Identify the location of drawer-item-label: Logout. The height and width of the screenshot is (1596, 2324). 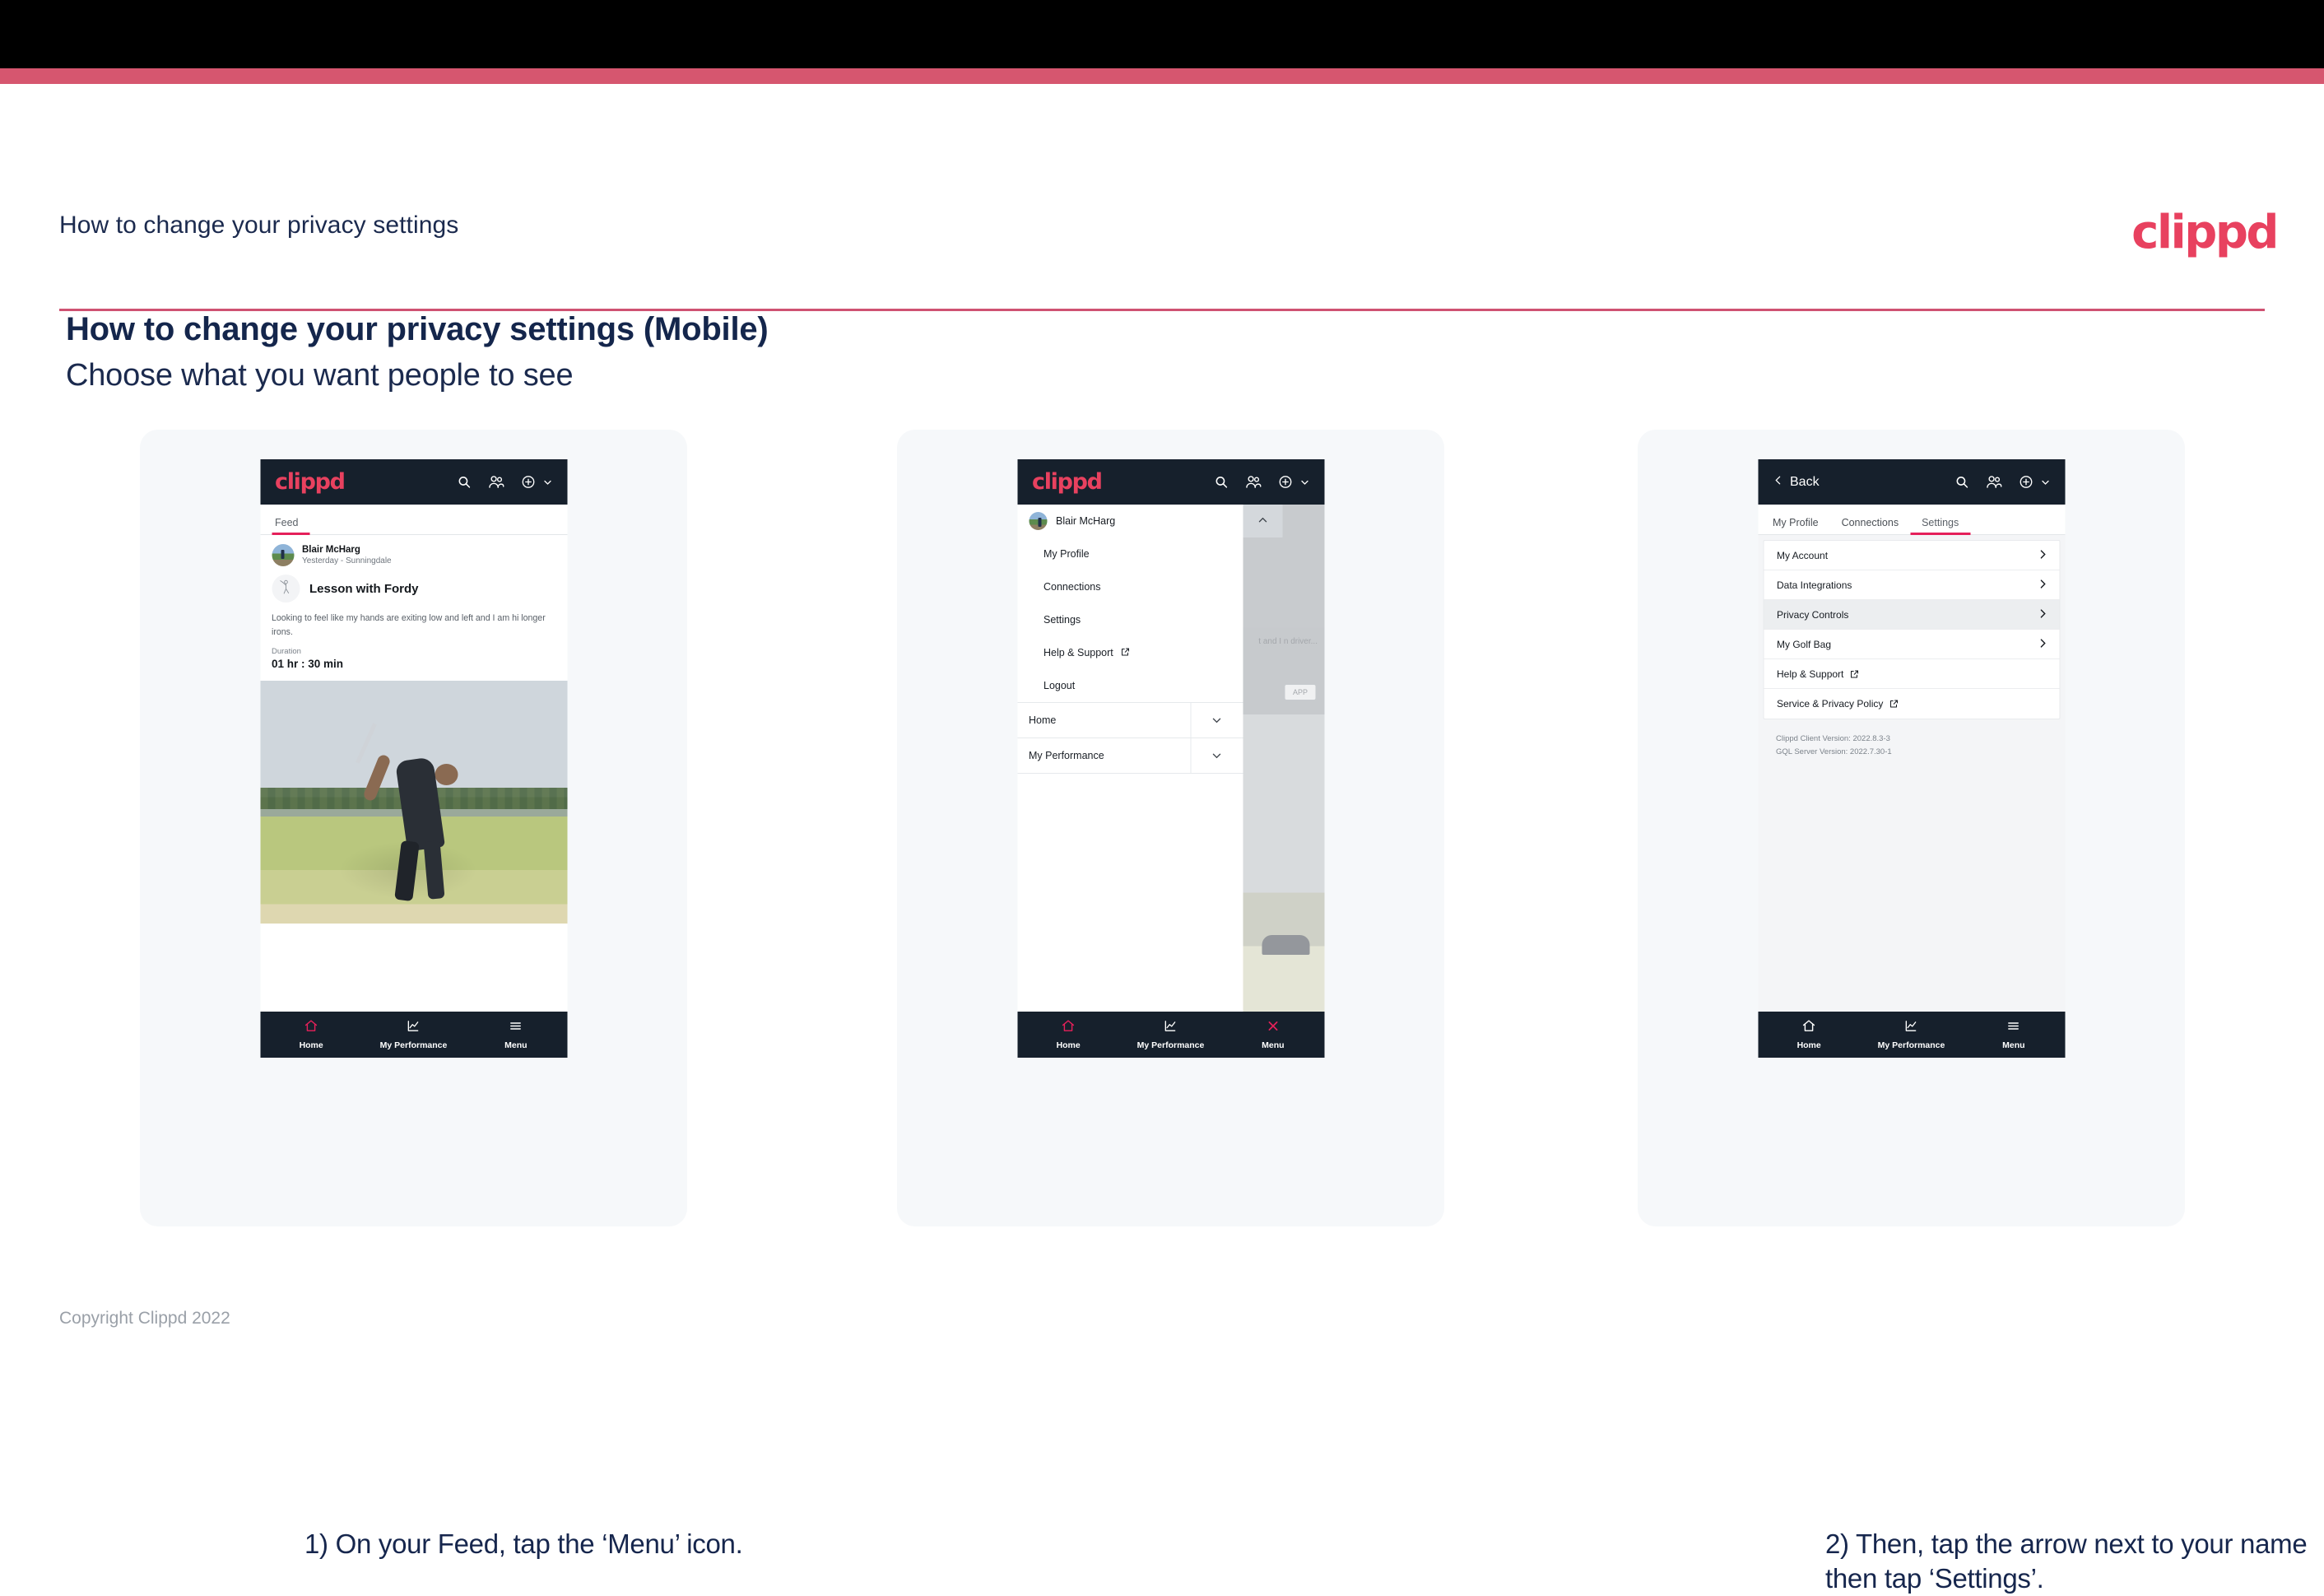
(1059, 685).